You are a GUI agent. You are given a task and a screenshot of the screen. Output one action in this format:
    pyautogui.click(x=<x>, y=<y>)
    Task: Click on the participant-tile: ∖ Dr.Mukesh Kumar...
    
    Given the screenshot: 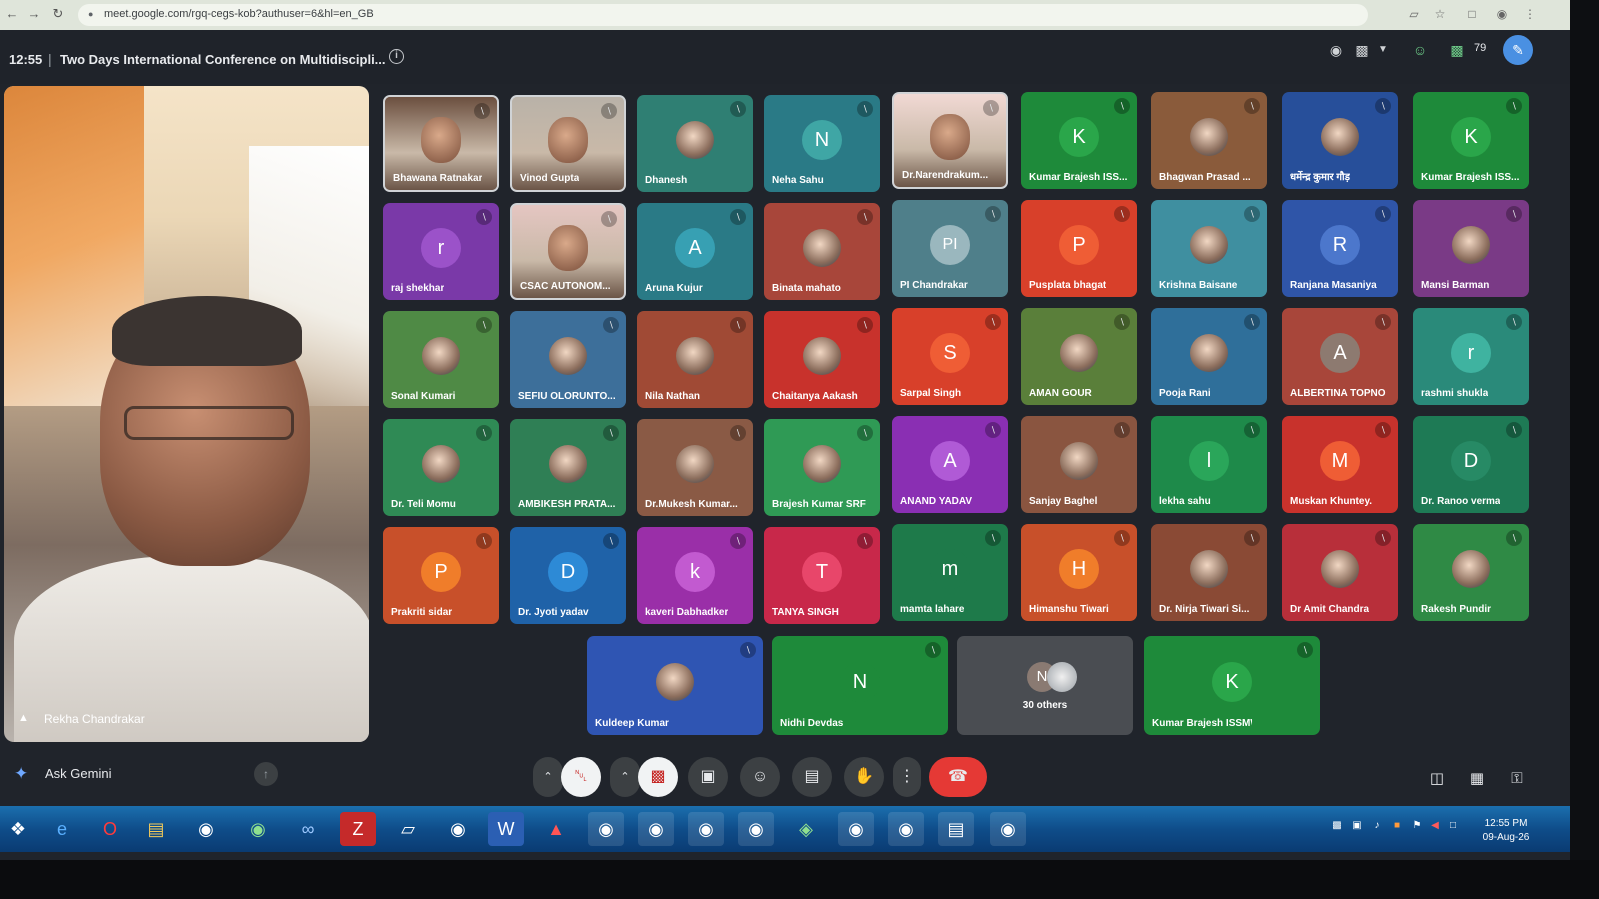 What is the action you would take?
    pyautogui.click(x=695, y=467)
    